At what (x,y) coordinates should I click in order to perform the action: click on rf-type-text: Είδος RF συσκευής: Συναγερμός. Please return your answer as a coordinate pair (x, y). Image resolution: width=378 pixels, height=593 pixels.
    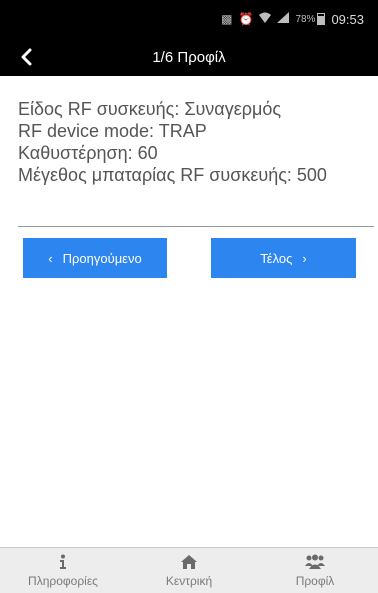
    Looking at the image, I should click on (150, 109).